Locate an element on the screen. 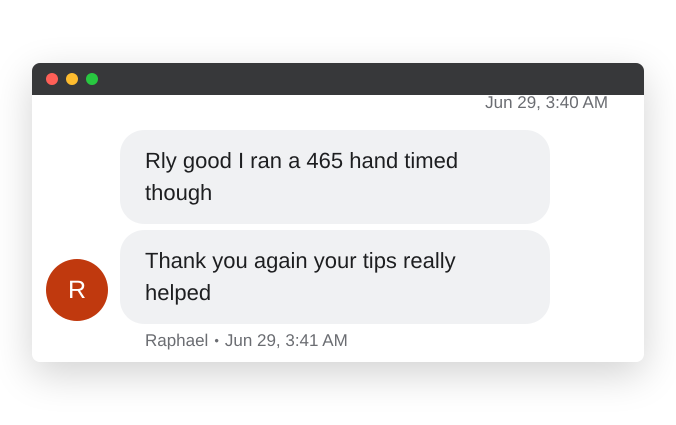 The width and height of the screenshot is (676, 425). timestamp: Jun 29, 3:40 AM is located at coordinates (546, 104).